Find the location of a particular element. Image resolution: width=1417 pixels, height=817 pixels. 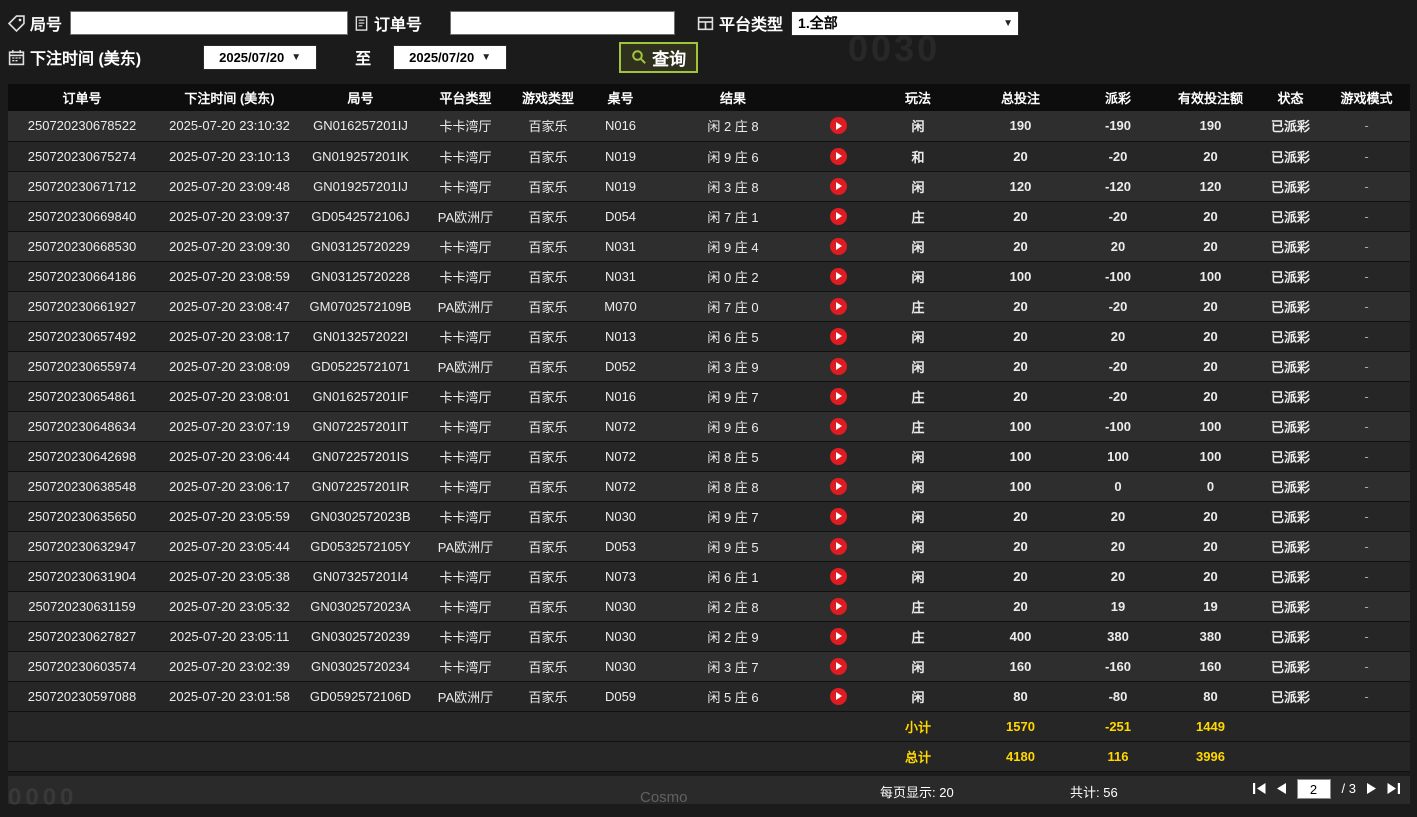

round-number-label: 局号 is located at coordinates (46, 25).